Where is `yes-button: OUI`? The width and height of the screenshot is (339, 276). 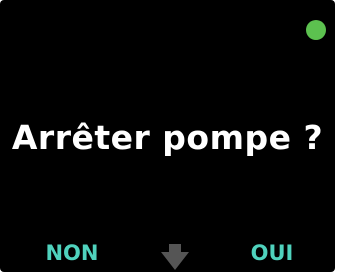 yes-button: OUI is located at coordinates (272, 253).